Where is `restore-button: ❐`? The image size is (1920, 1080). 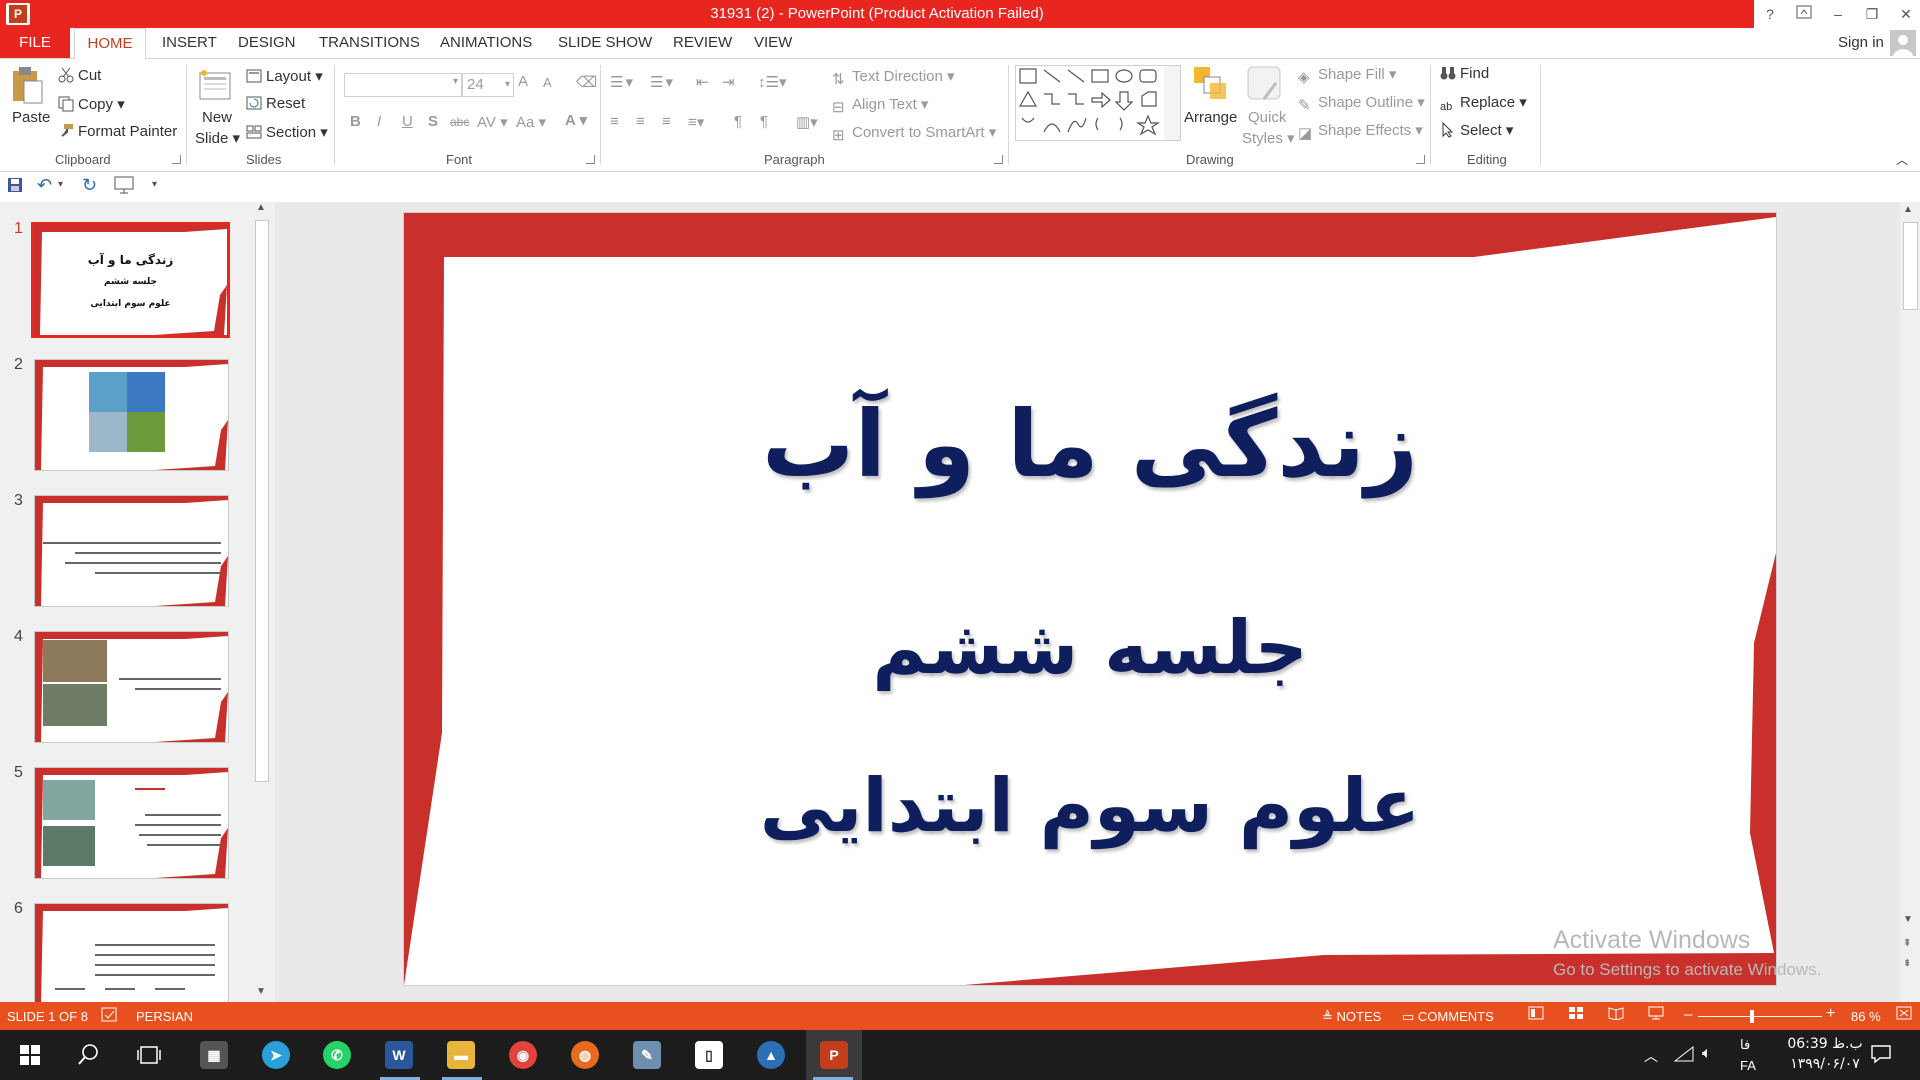 restore-button: ❐ is located at coordinates (1872, 14).